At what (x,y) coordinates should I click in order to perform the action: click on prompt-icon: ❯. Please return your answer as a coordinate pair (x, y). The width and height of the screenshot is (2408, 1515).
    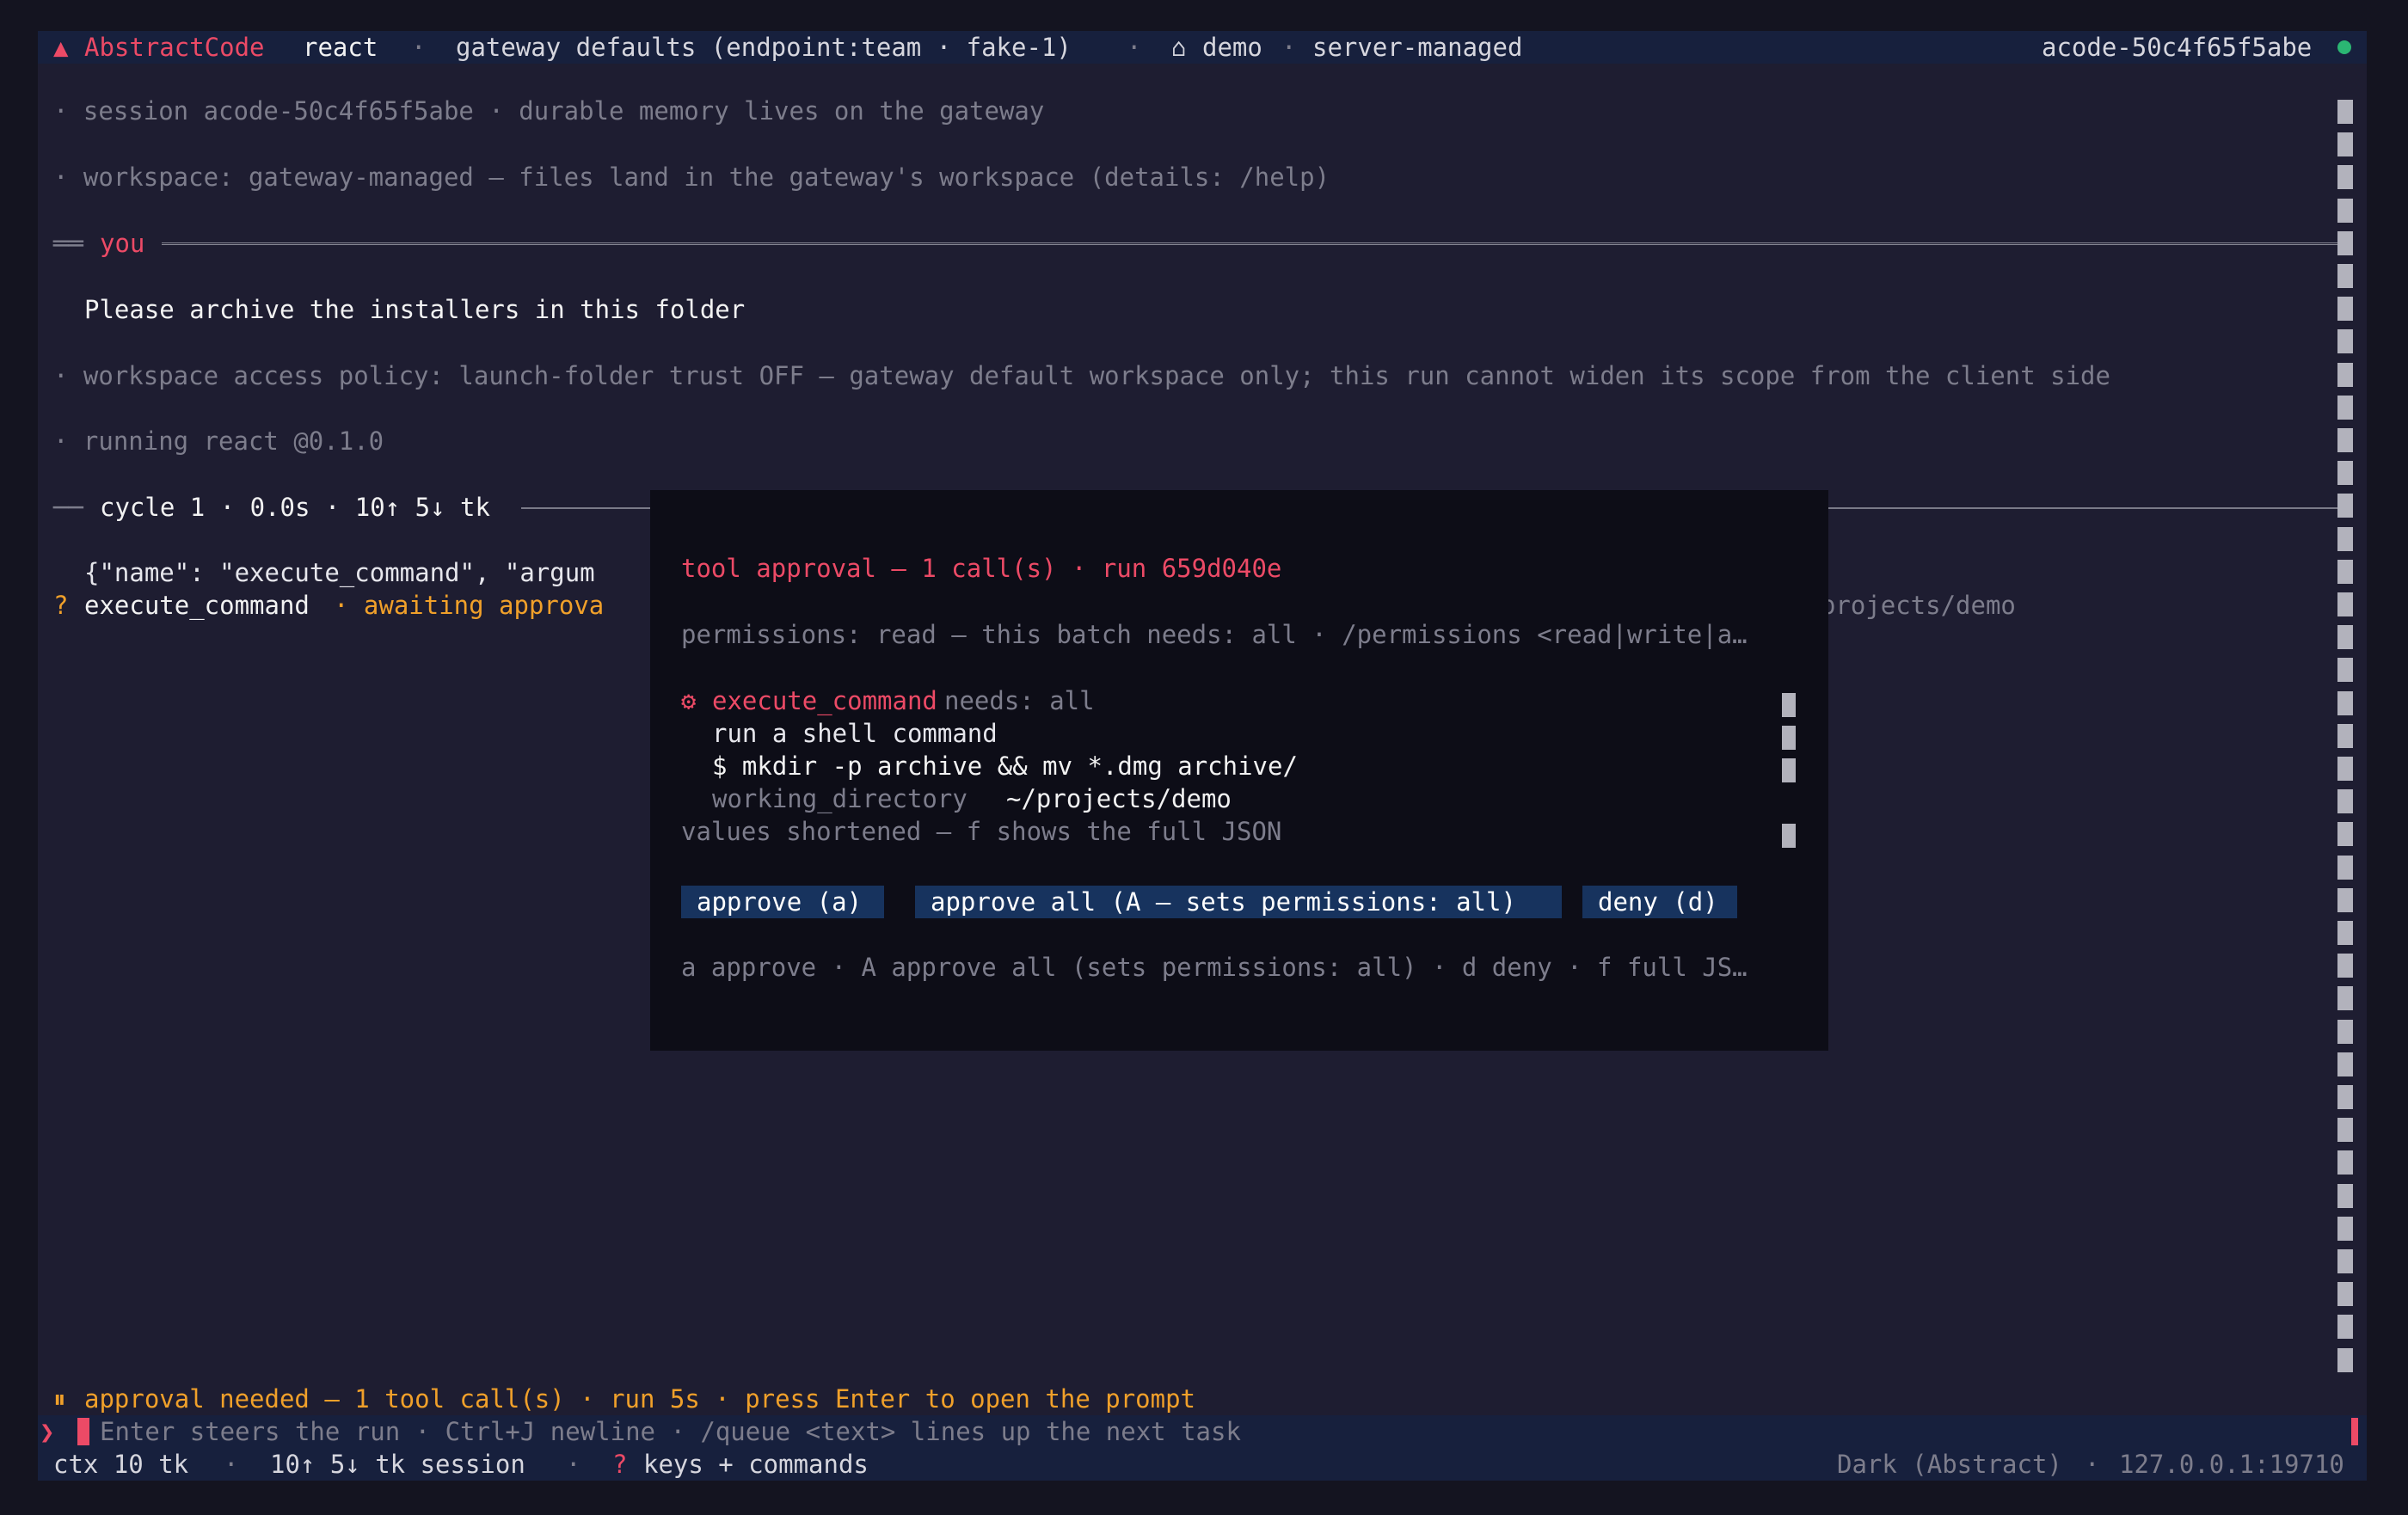
    Looking at the image, I should click on (47, 1431).